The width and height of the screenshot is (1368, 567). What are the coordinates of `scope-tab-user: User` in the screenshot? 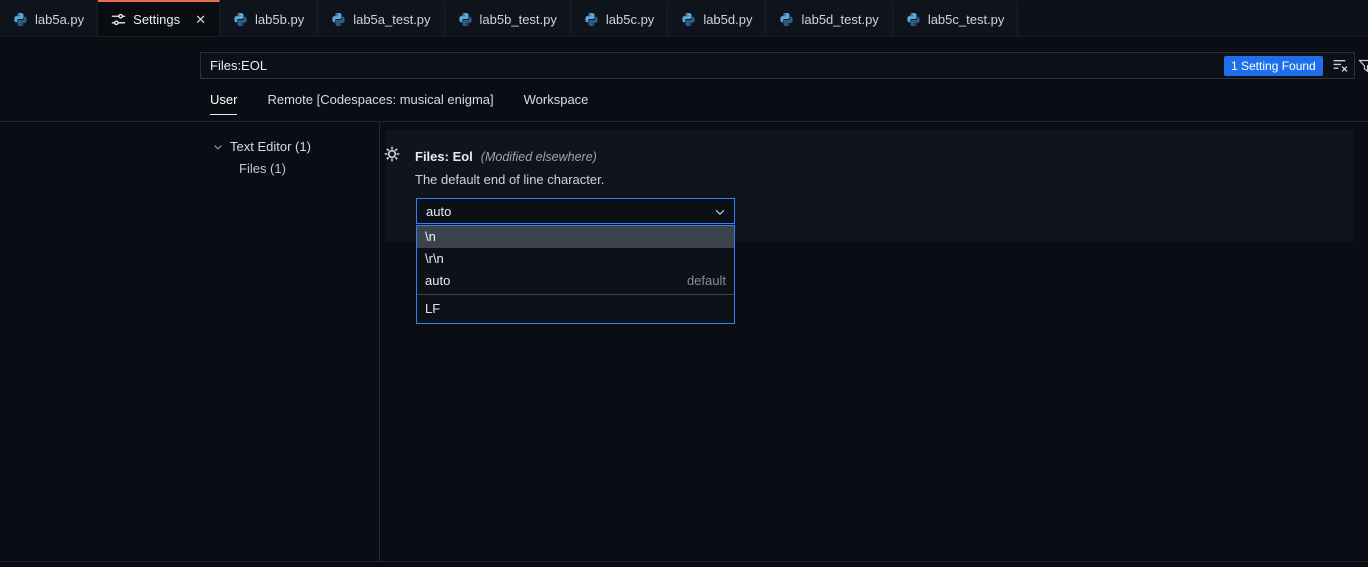 It's located at (224, 103).